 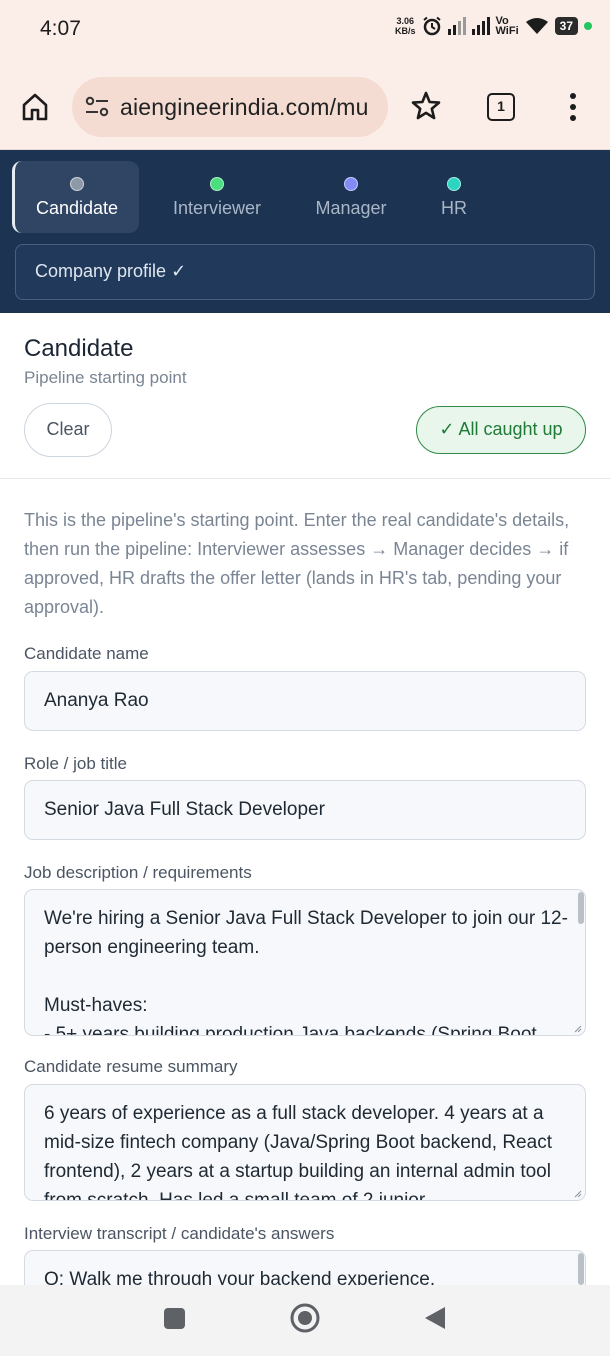 What do you see at coordinates (566, 26) in the screenshot?
I see `battery-indicator: 37` at bounding box center [566, 26].